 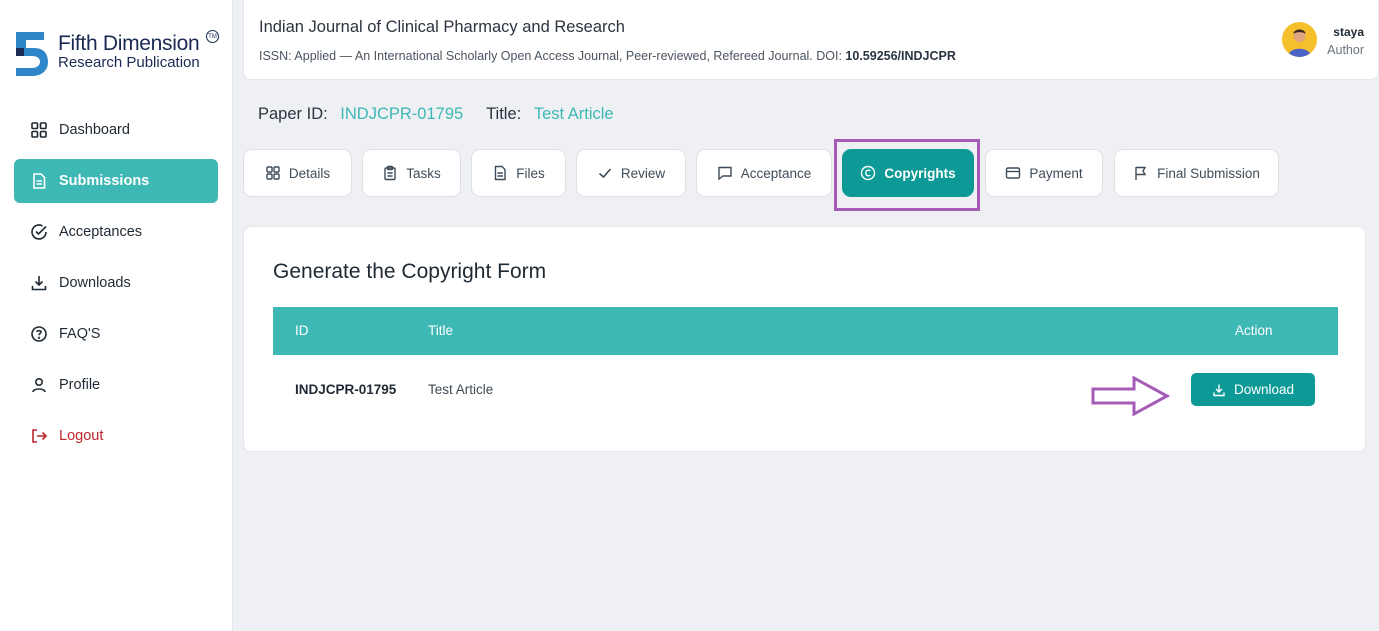 I want to click on column-header-action: Action, so click(x=1254, y=330).